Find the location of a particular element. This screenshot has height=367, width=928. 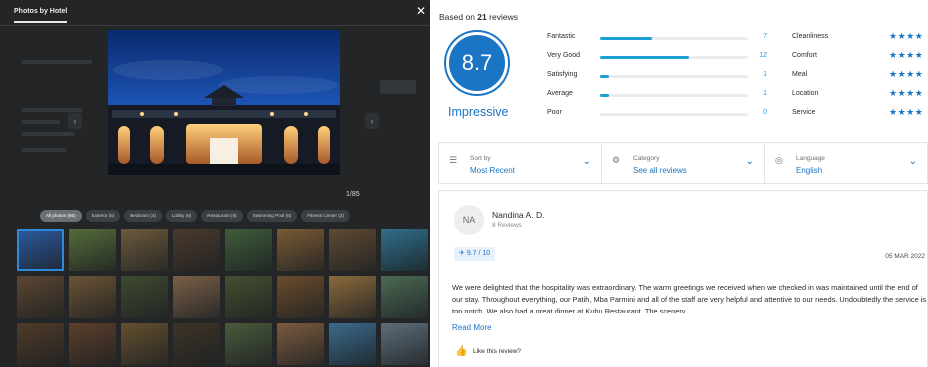

photo-filter-chip: Exterior (5) is located at coordinates (103, 216).